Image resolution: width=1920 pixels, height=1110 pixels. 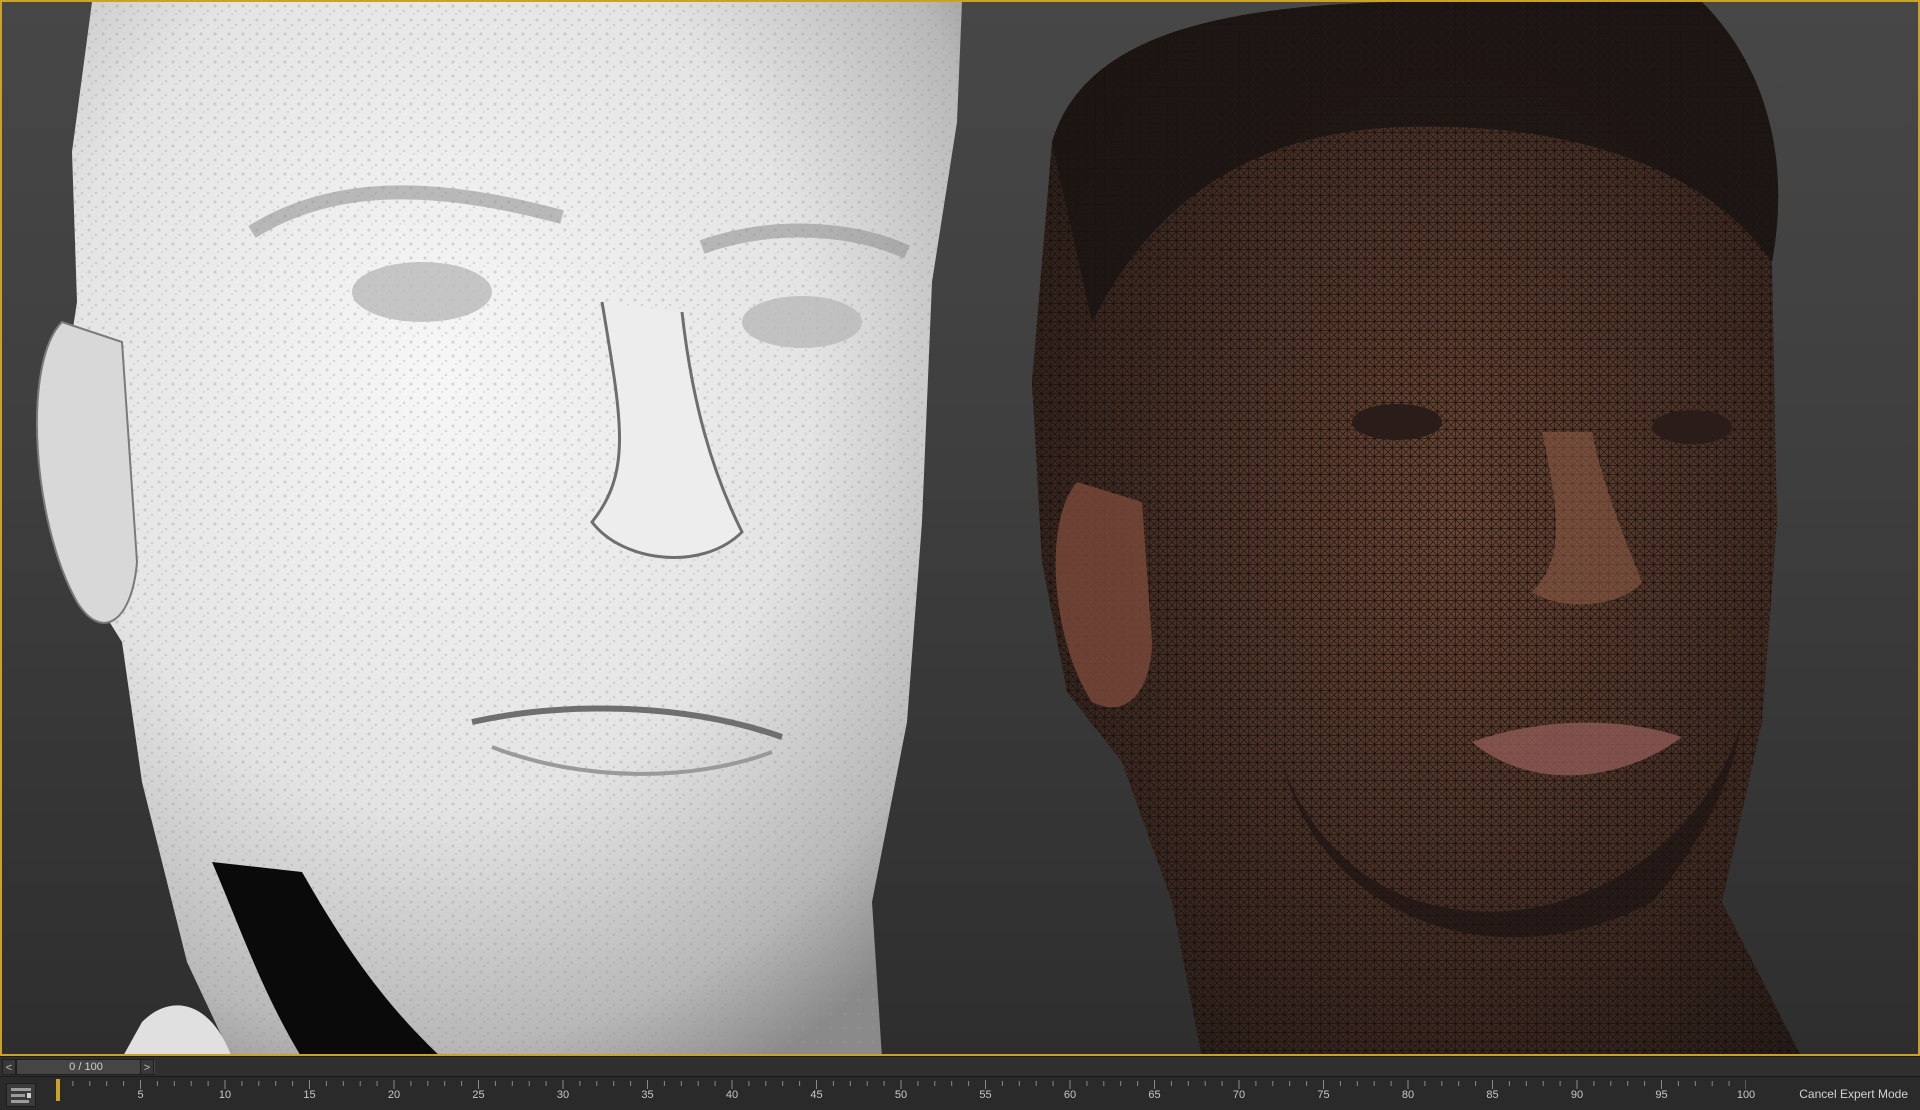 I want to click on mini-curve-editor-button, so click(x=21, y=1095).